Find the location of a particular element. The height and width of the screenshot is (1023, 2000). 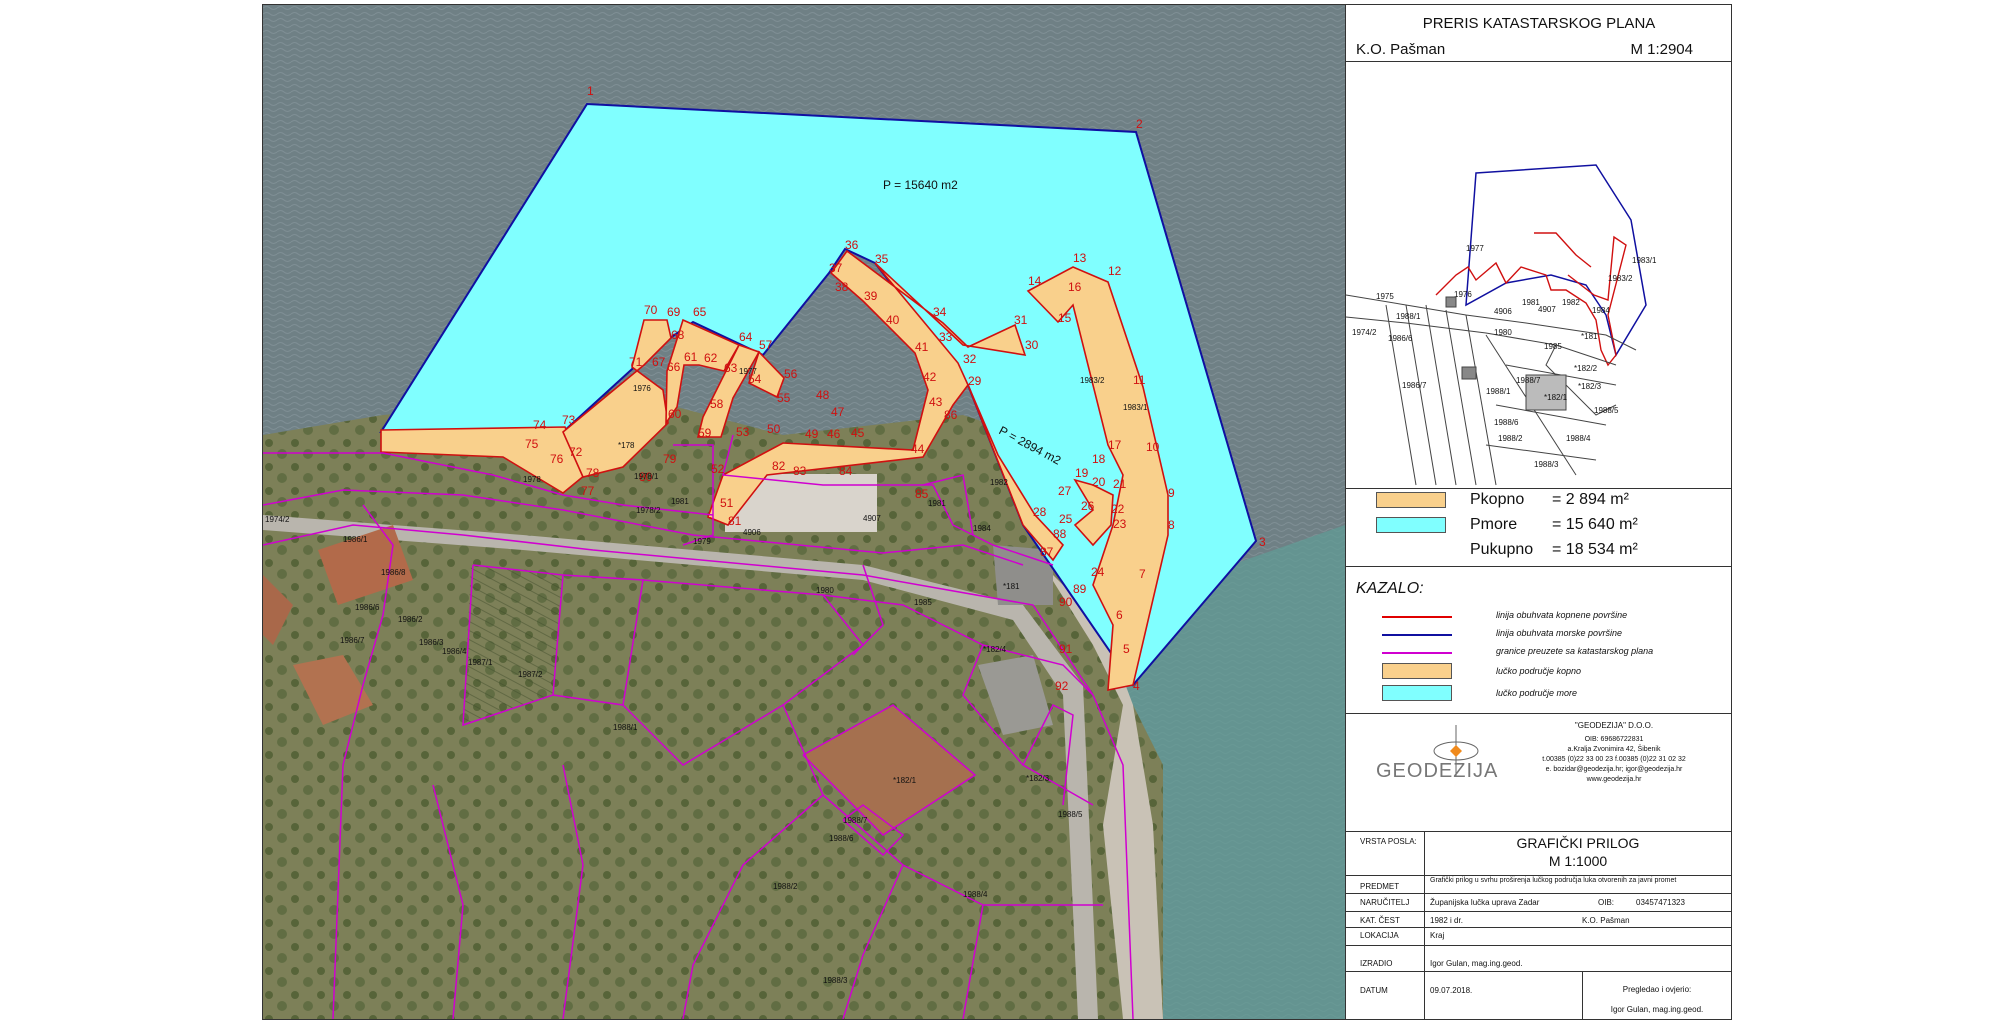

inset-parcel-number: 1984 is located at coordinates (1601, 310).